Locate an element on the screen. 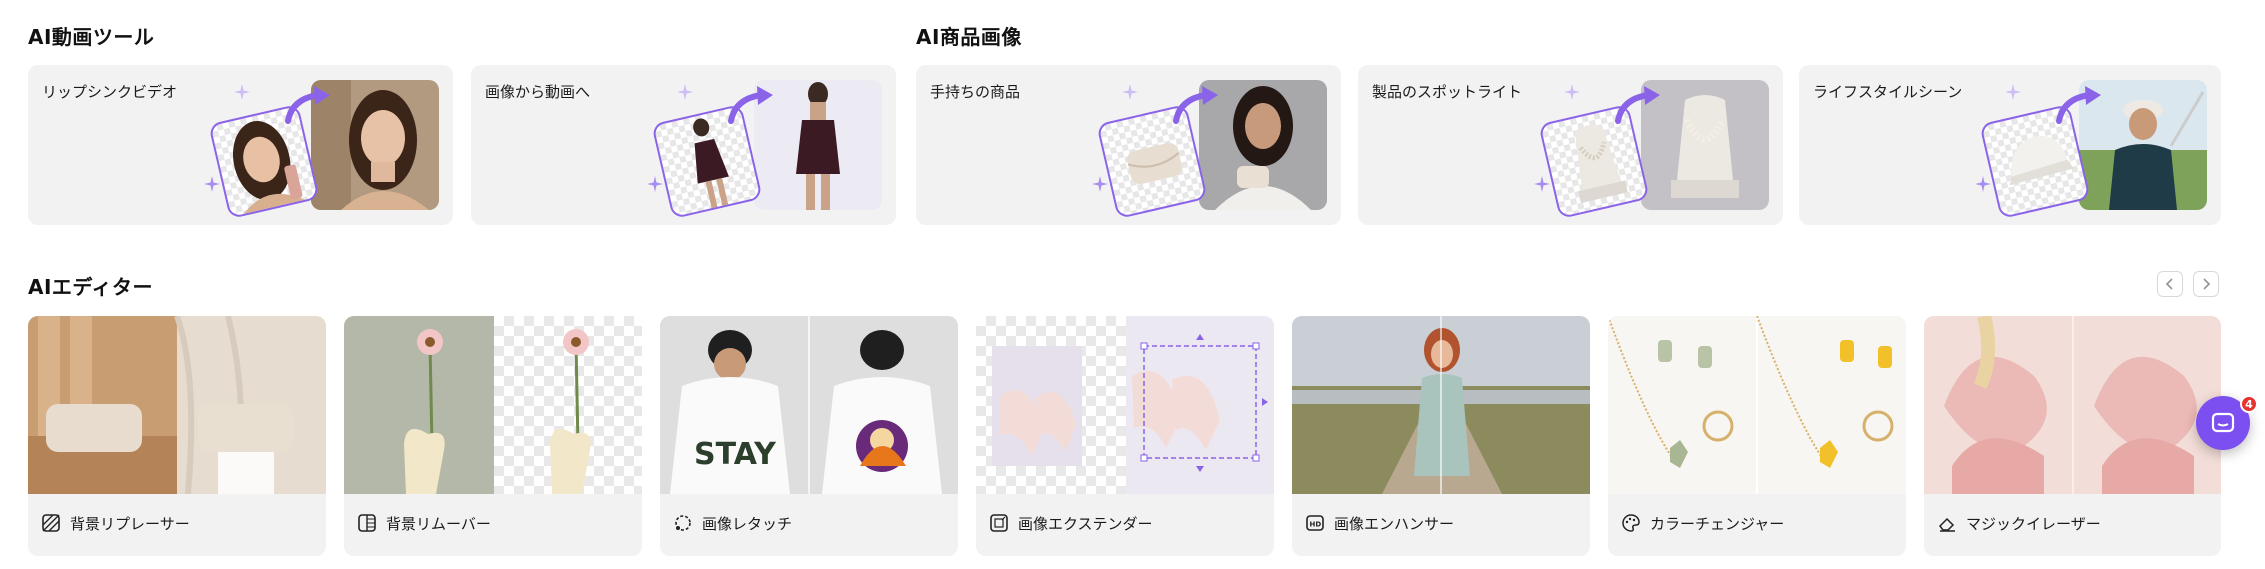  carousel-next-button is located at coordinates (2206, 284).